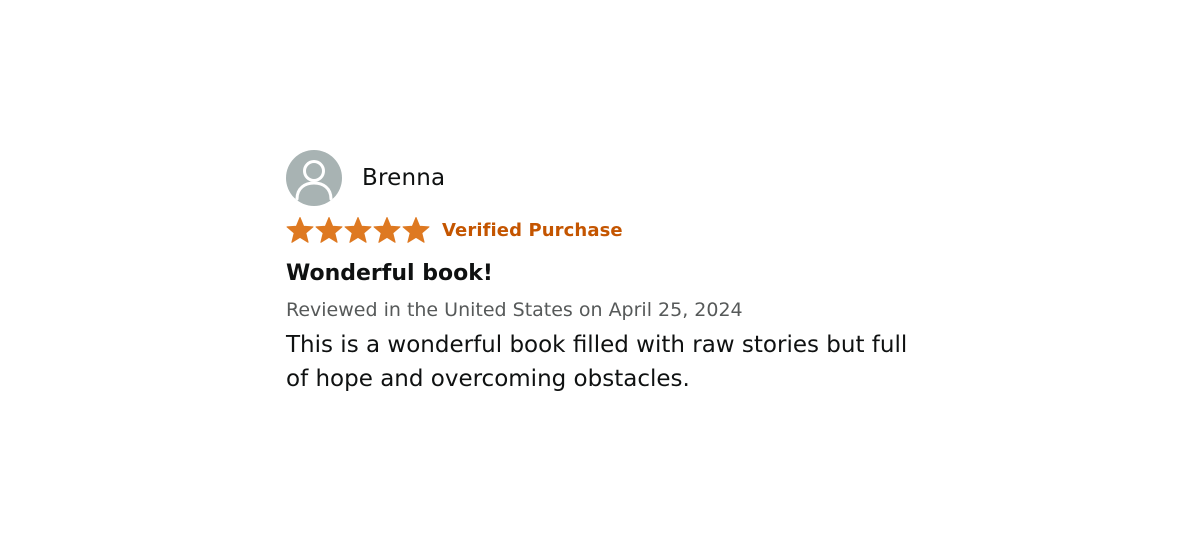 The height and width of the screenshot is (560, 1200). I want to click on star-rating, so click(358, 230).